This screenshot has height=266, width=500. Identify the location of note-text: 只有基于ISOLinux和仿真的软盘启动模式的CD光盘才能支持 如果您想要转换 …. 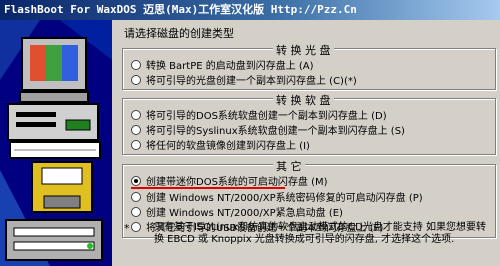
(320, 233).